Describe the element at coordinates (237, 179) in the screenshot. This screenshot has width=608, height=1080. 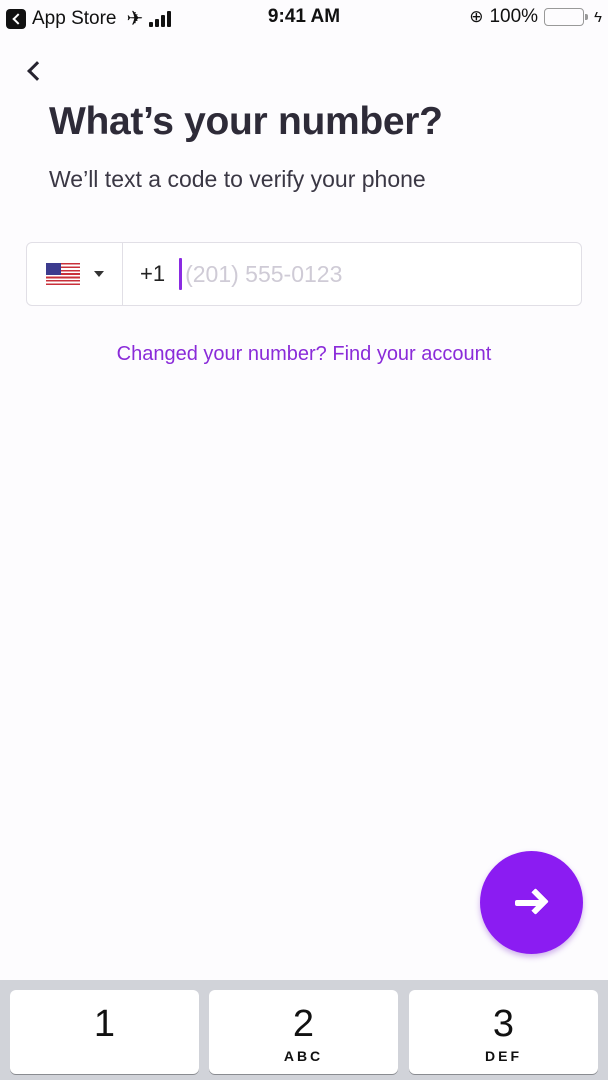
I see `page-subtitle: We’ll text a code to verify your phone` at that location.